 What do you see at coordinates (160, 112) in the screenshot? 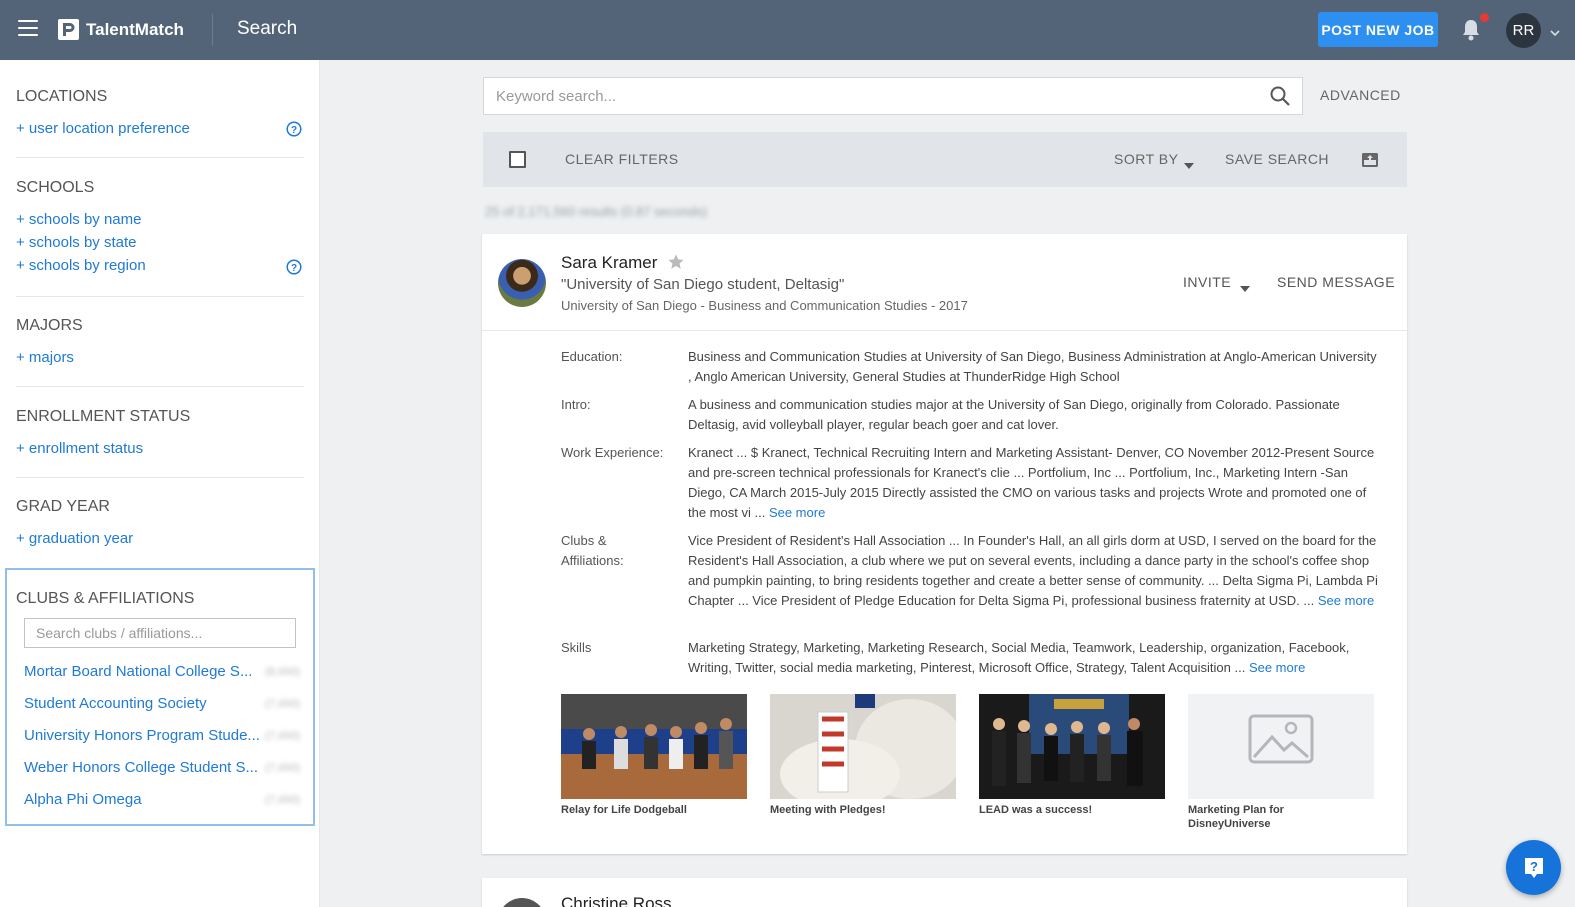
I see `locations-section: LOCATIONS + user location preference` at bounding box center [160, 112].